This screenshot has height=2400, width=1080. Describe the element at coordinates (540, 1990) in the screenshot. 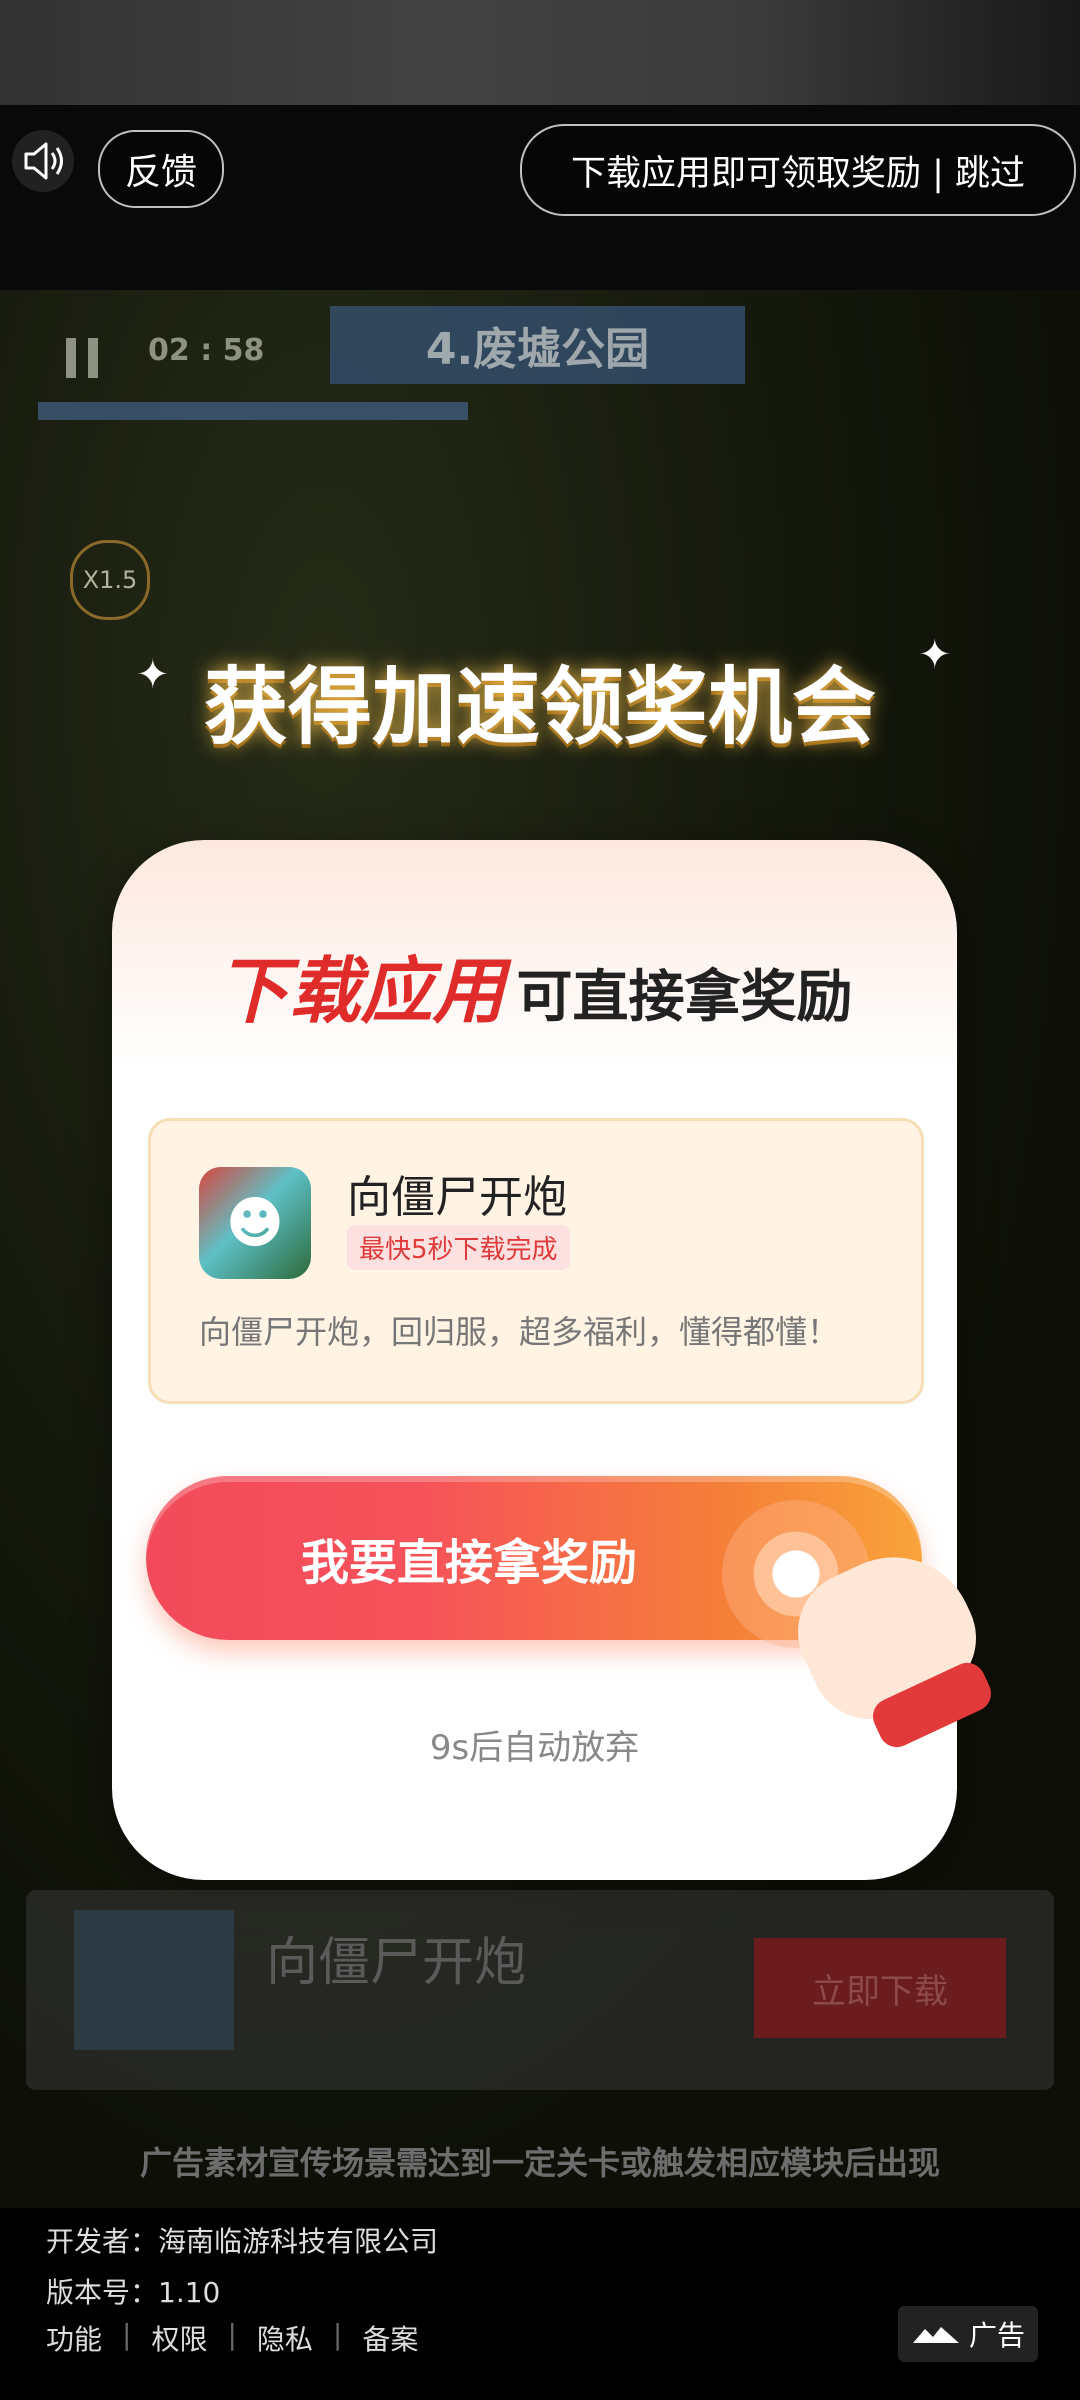

I see `background-app-card: 向僵尸开炮 立即下载` at that location.